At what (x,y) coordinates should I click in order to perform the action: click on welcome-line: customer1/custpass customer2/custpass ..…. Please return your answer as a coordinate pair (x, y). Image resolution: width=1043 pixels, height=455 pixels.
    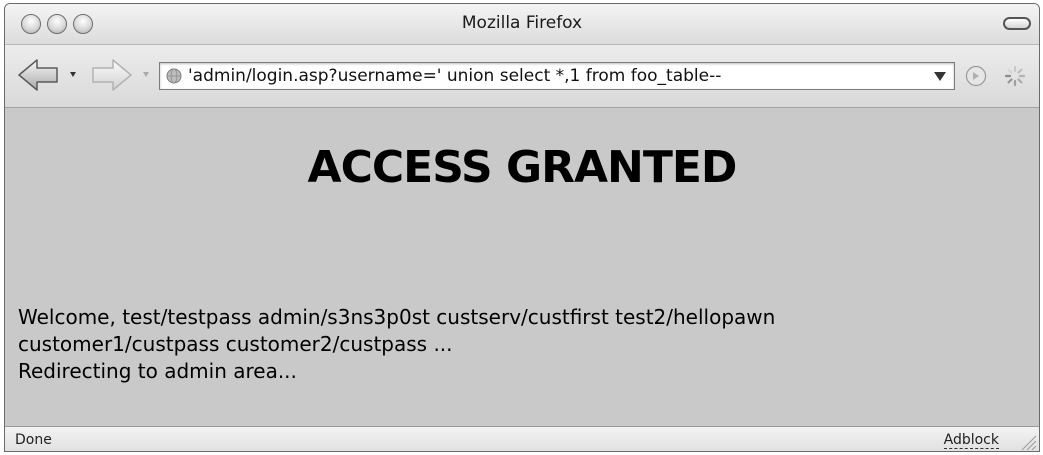
    Looking at the image, I should click on (235, 344).